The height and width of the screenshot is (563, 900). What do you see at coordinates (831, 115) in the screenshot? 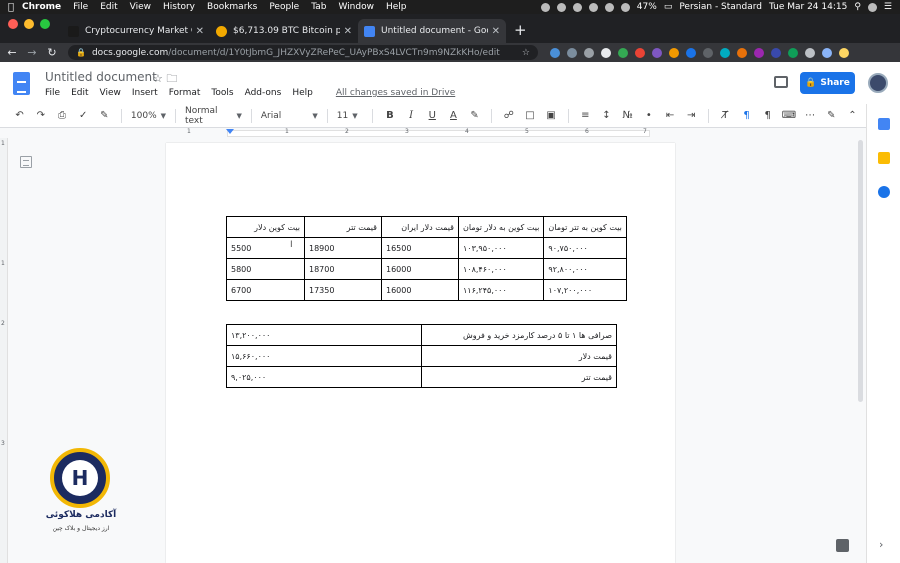
I see `editing-mode-icon: ✎` at bounding box center [831, 115].